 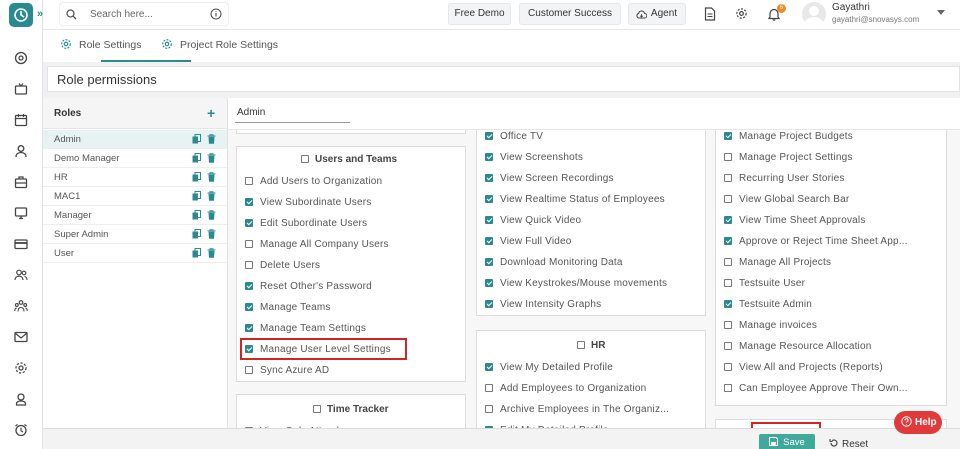 I want to click on permission-item: View Realtime Status of Employees, so click(x=575, y=199).